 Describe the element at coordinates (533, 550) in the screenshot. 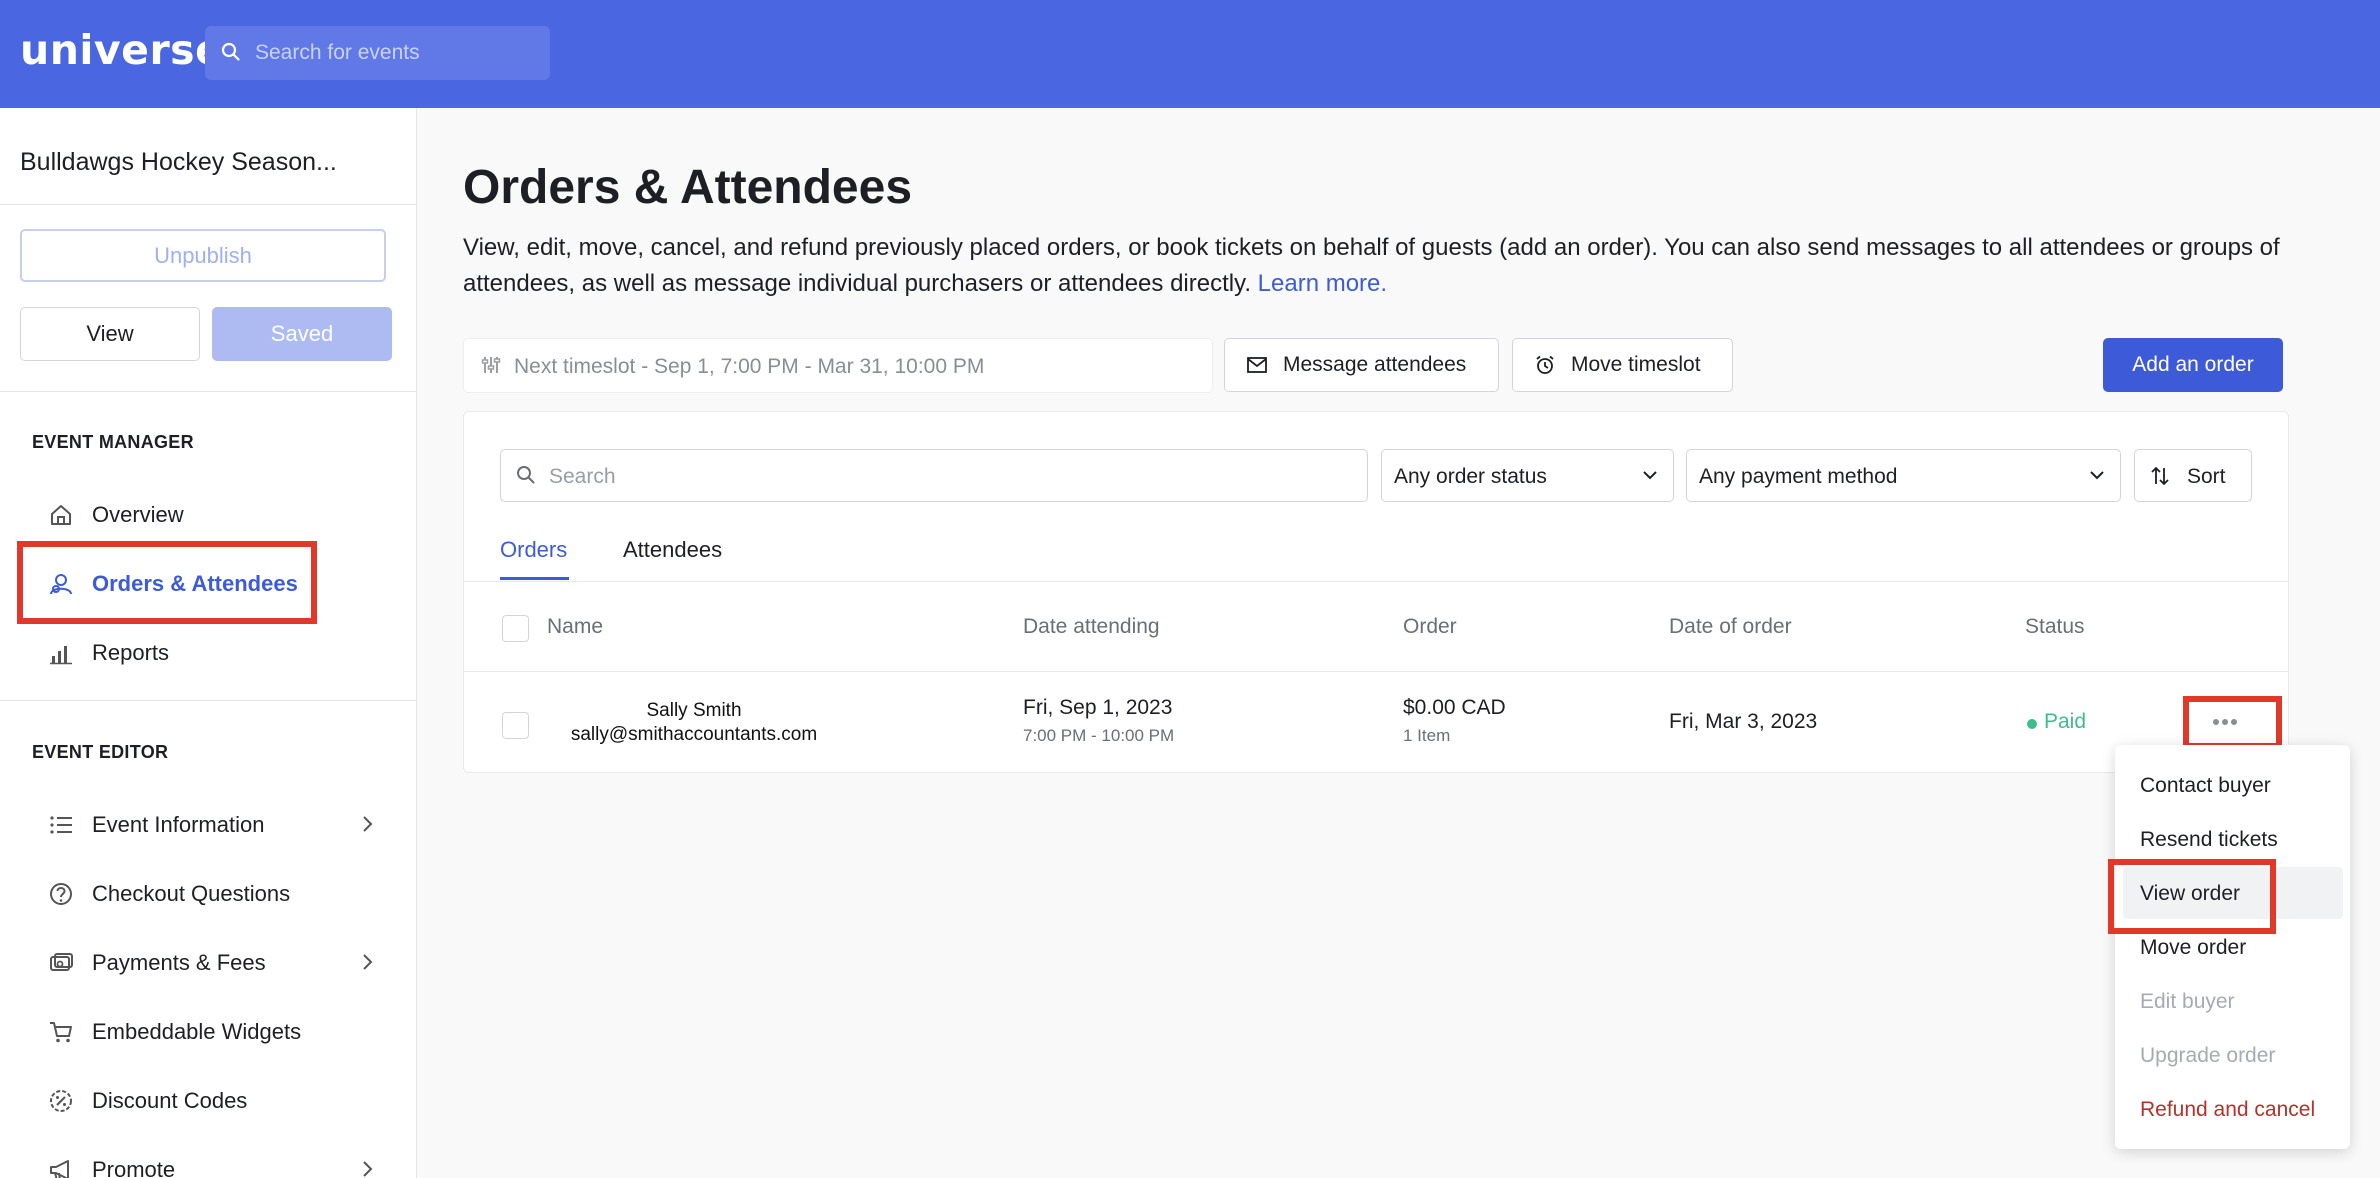

I see `tab-orders: Orders` at that location.